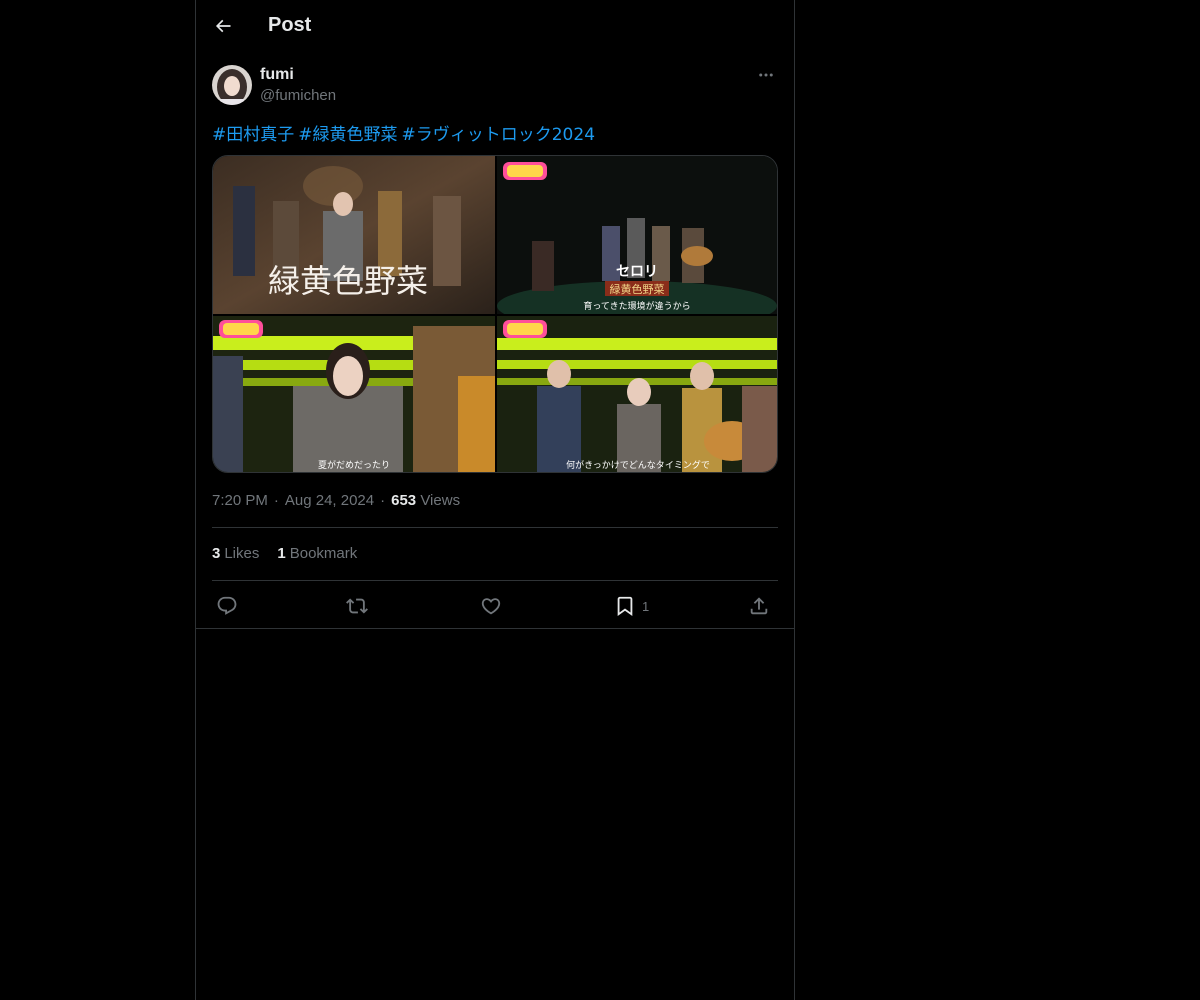 This screenshot has width=1200, height=1000. I want to click on views-count: 653, so click(404, 500).